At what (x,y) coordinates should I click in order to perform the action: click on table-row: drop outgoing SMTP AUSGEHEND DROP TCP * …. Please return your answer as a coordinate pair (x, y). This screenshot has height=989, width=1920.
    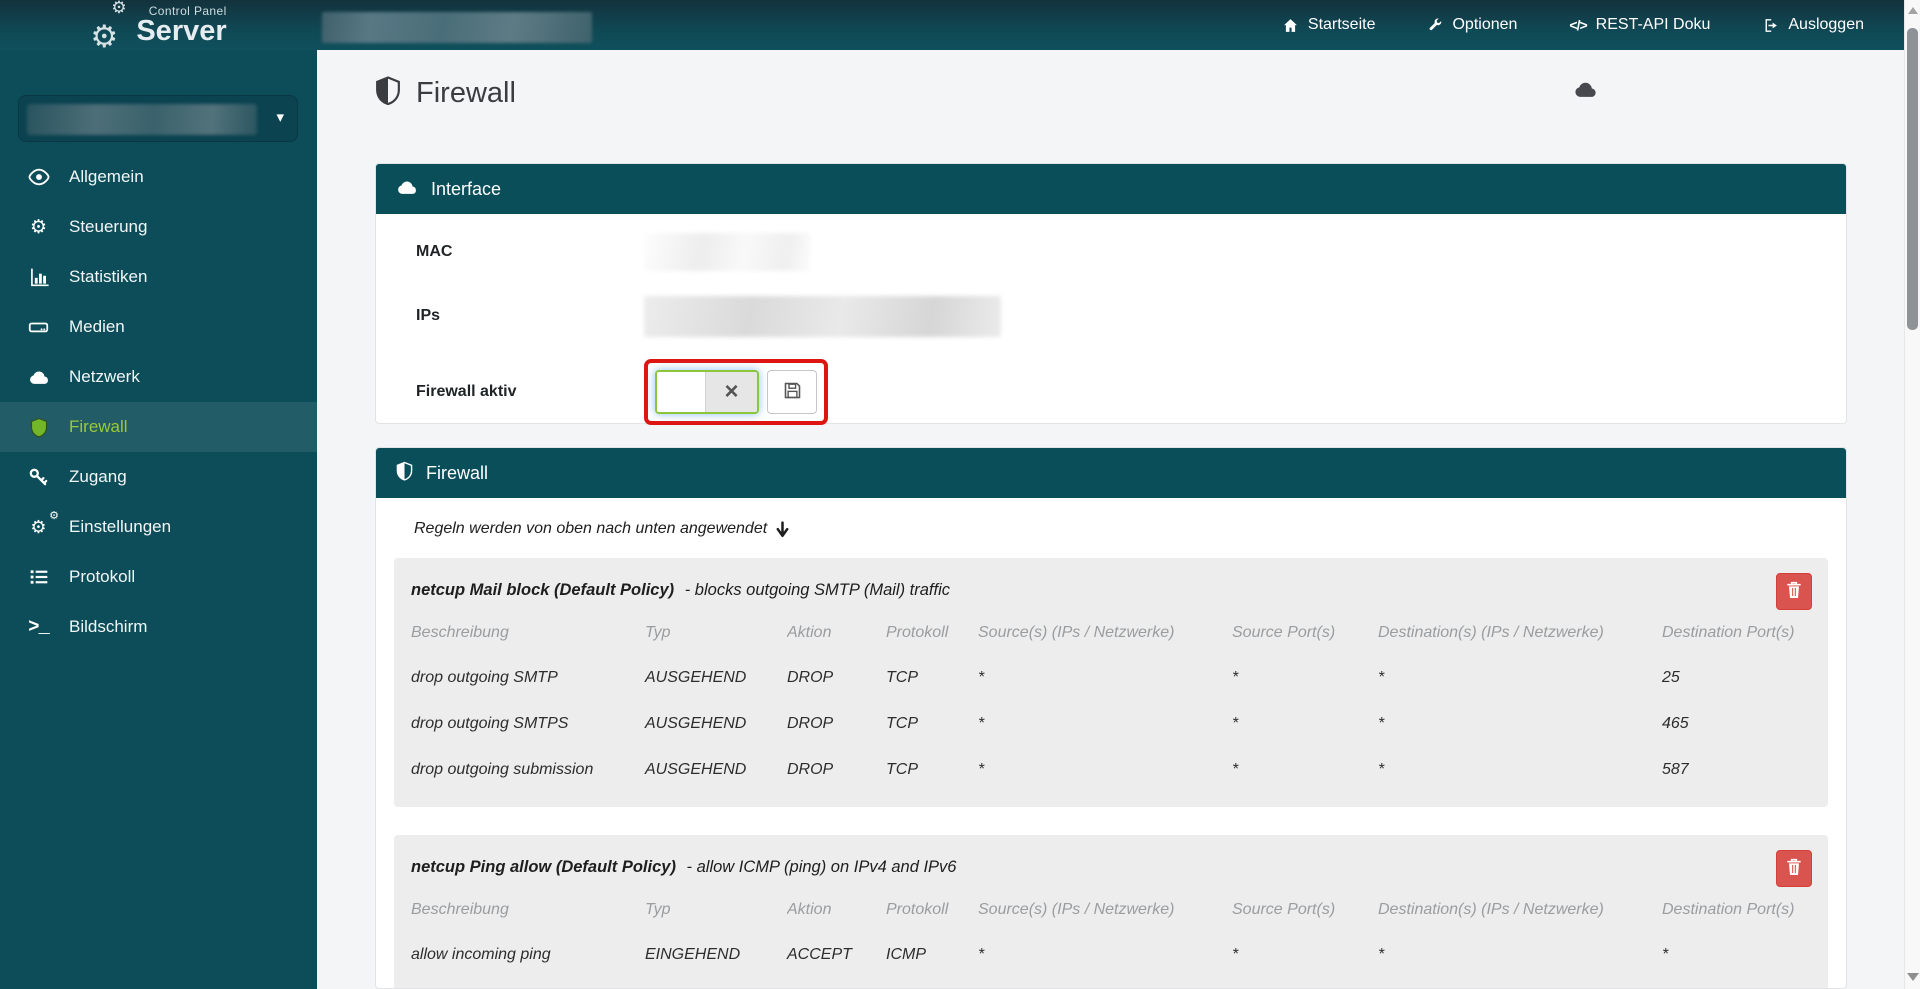
    Looking at the image, I should click on (1111, 678).